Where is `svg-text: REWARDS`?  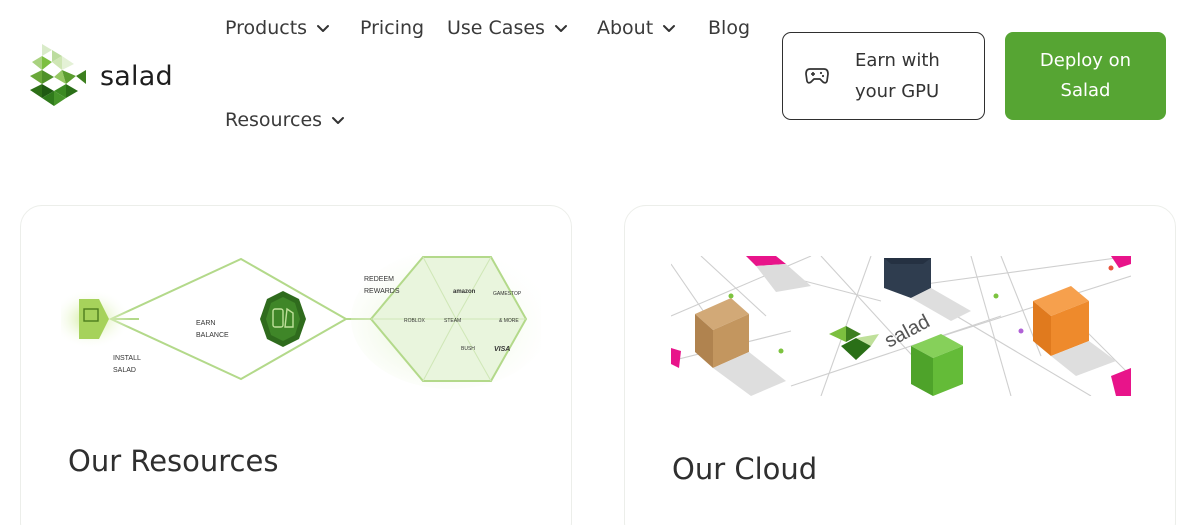 svg-text: REWARDS is located at coordinates (382, 291).